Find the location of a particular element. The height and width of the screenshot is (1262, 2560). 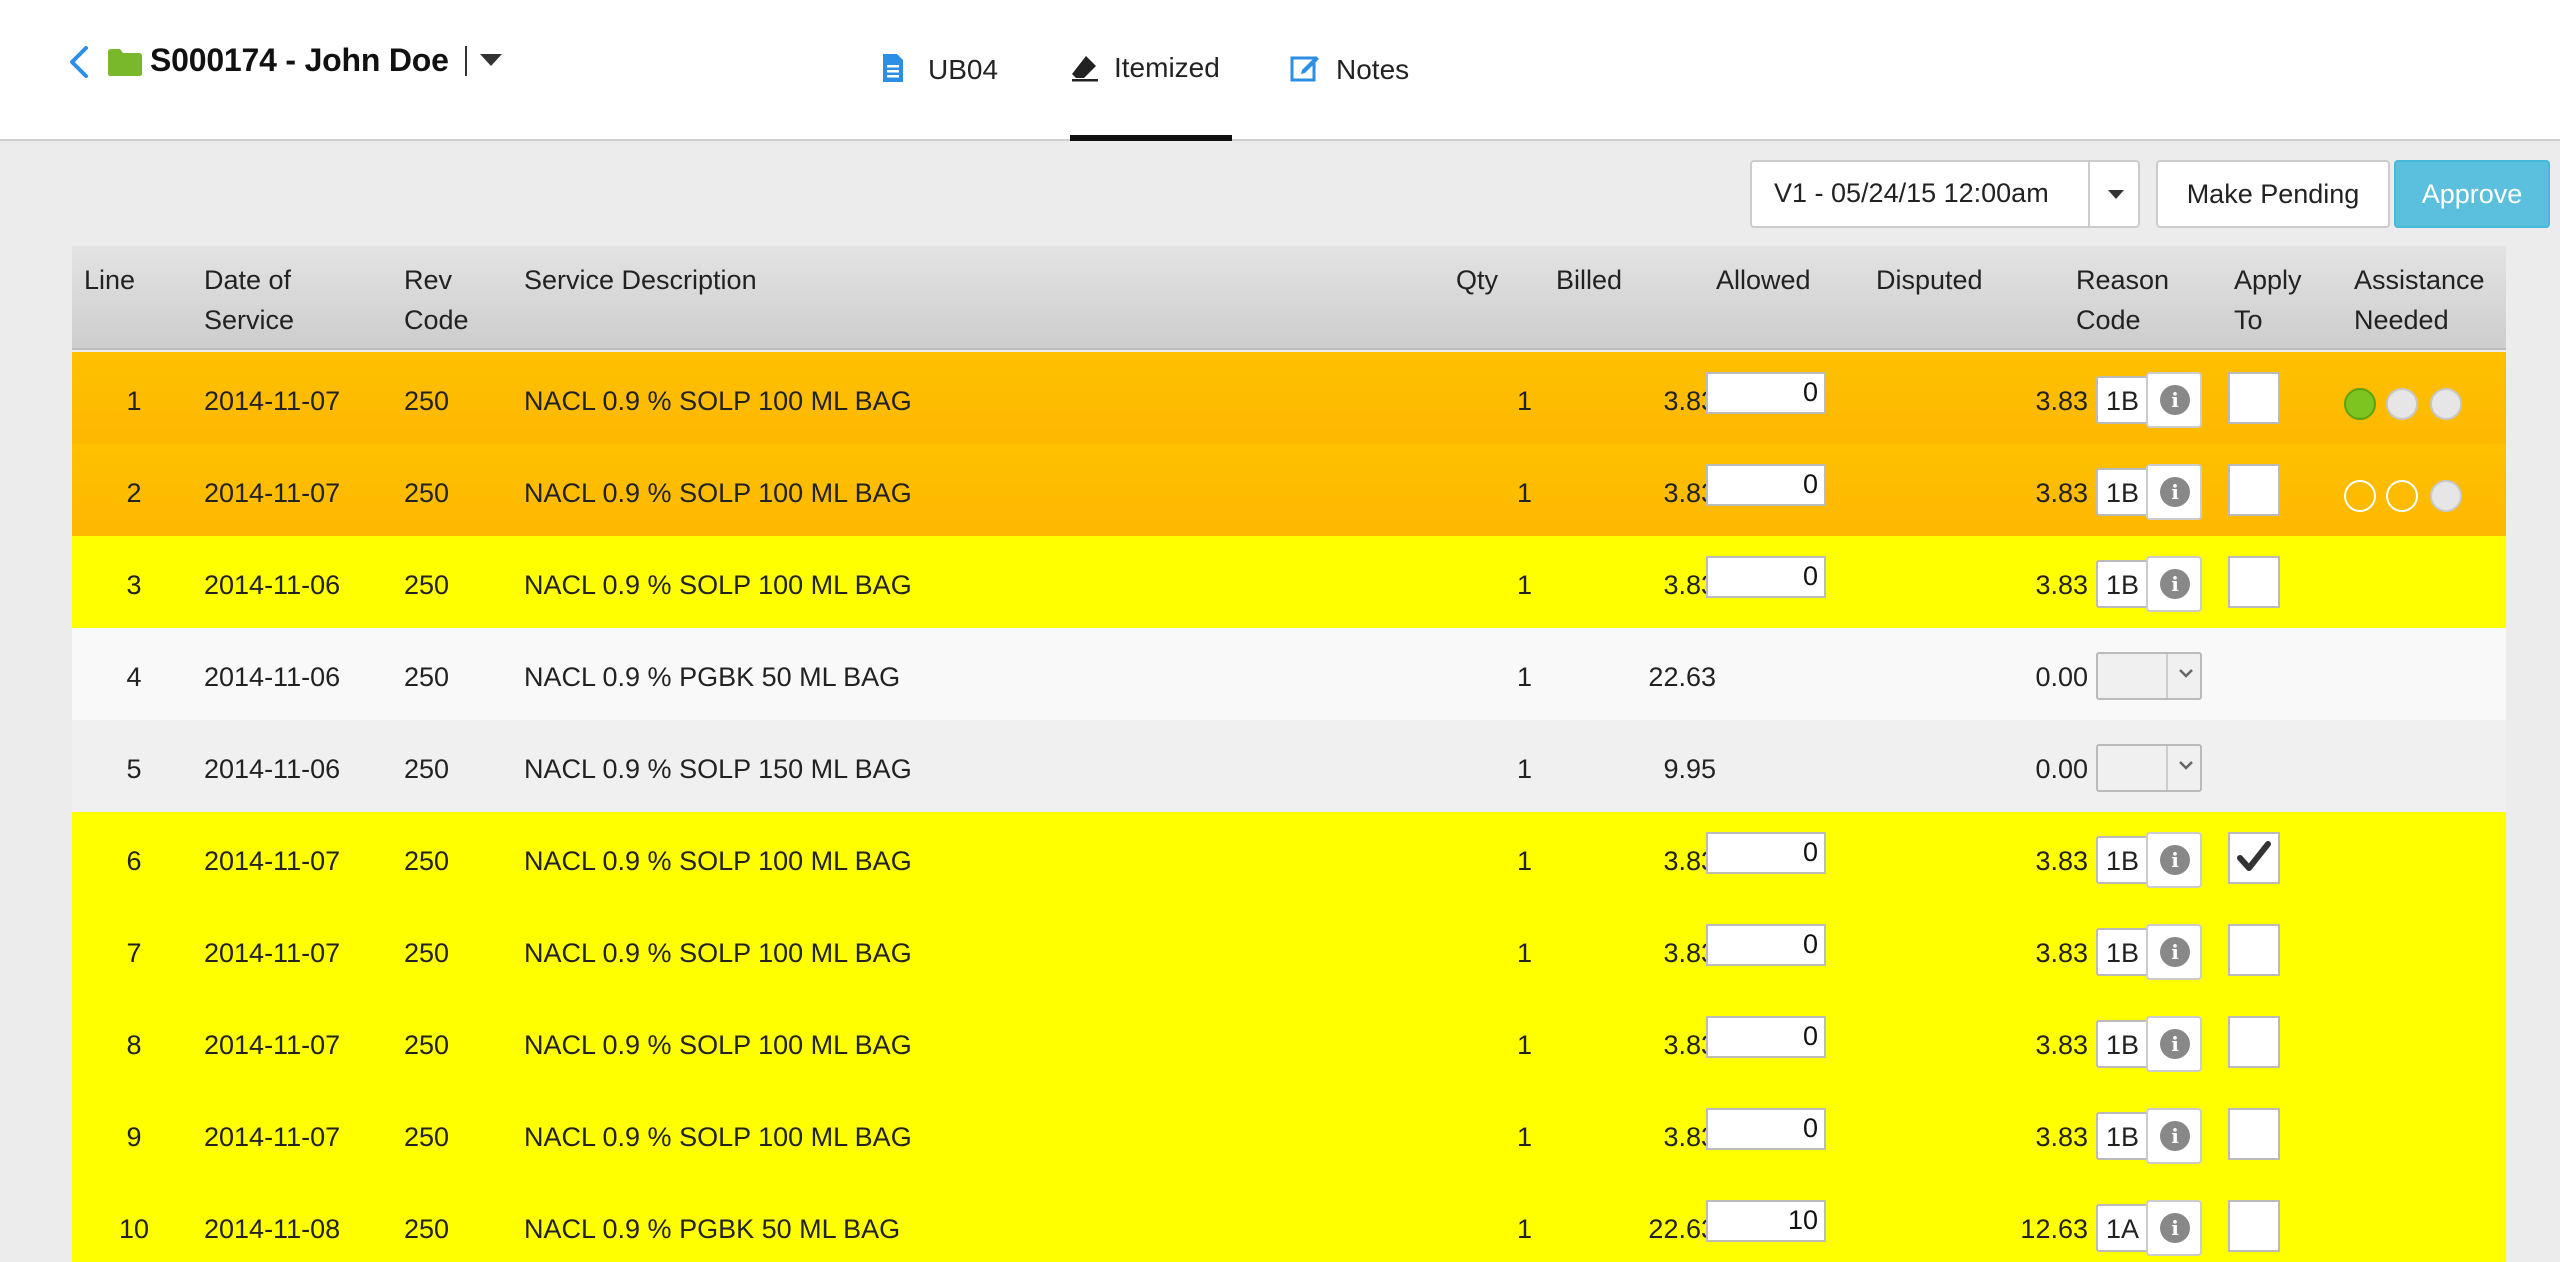

date-of-service: 2014-11-06 is located at coordinates (272, 677).